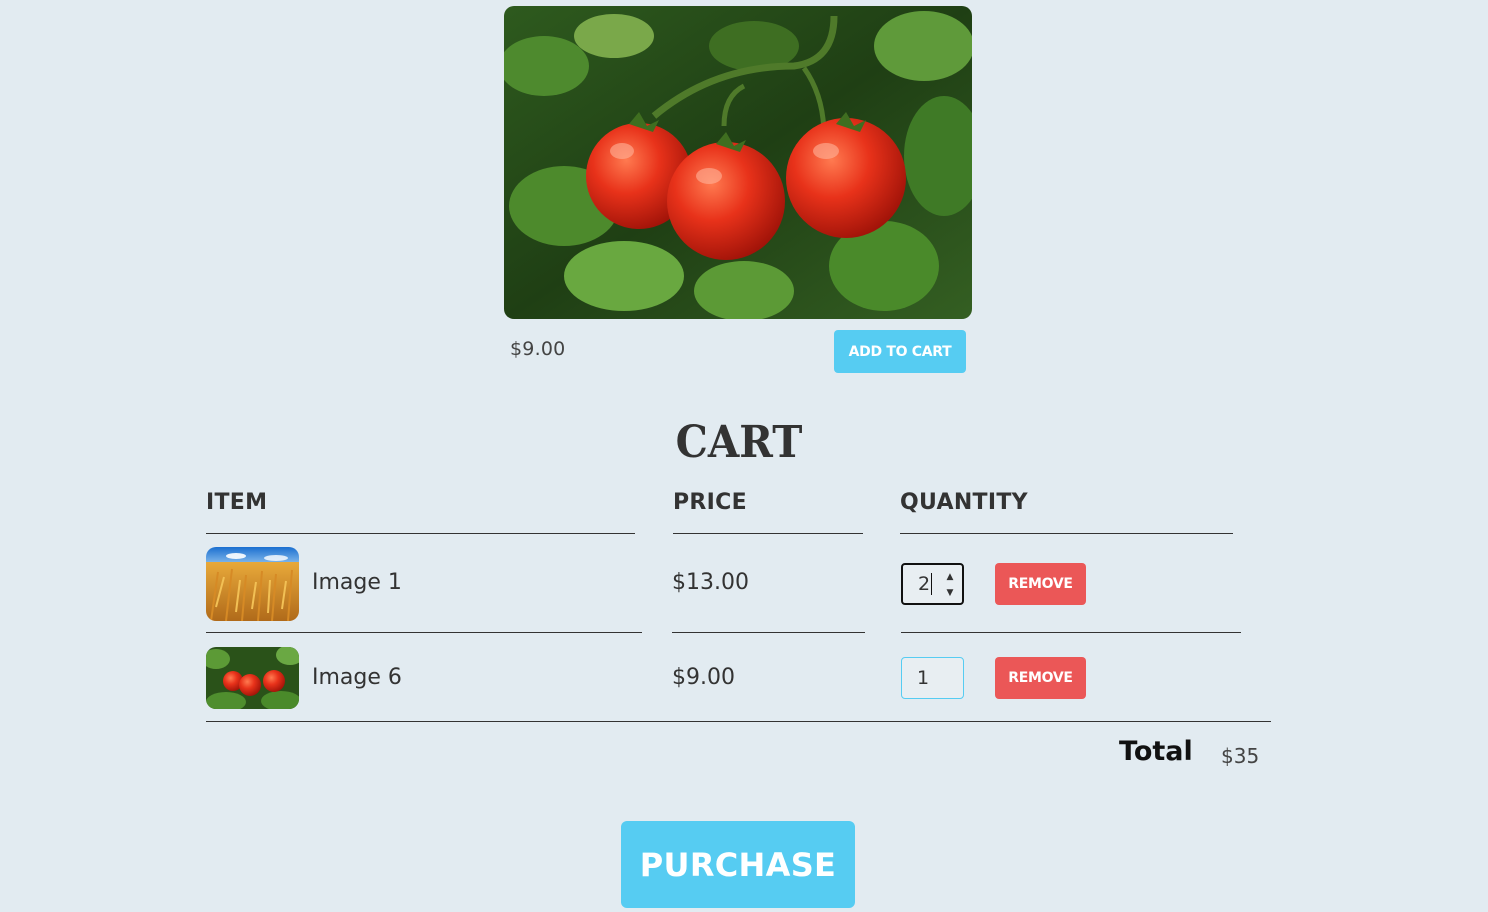 This screenshot has height=912, width=1488. Describe the element at coordinates (538, 349) in the screenshot. I see `product-price: $9.00` at that location.